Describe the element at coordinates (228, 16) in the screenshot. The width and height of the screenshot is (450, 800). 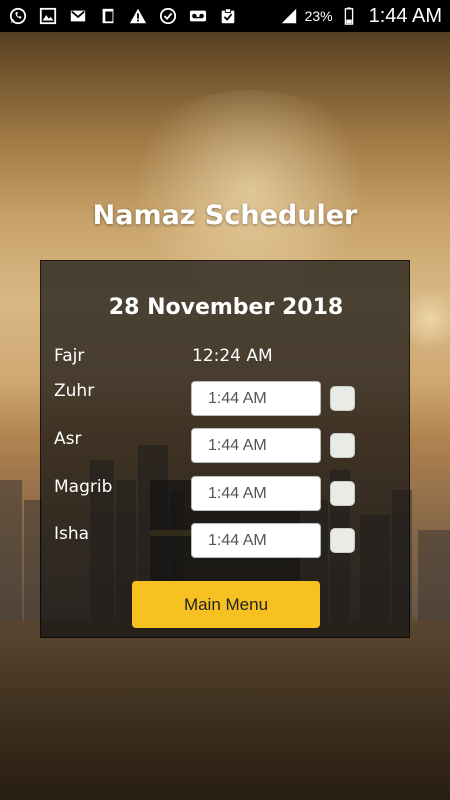
I see `clipboard-icon` at that location.